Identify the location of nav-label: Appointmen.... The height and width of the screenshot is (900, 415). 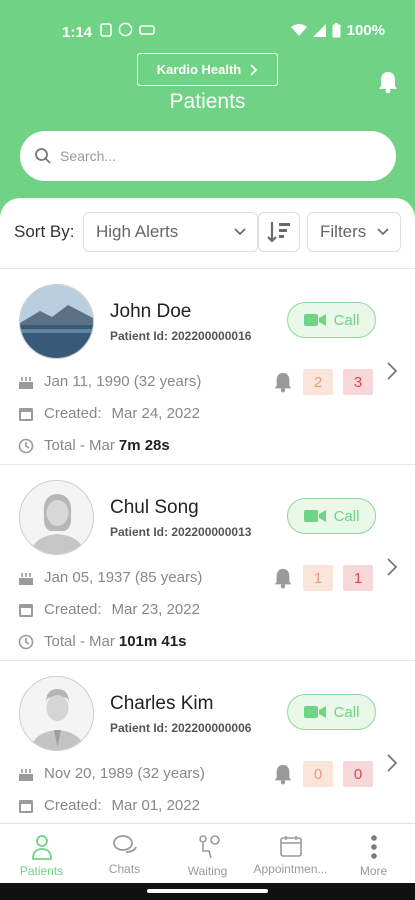
(290, 869).